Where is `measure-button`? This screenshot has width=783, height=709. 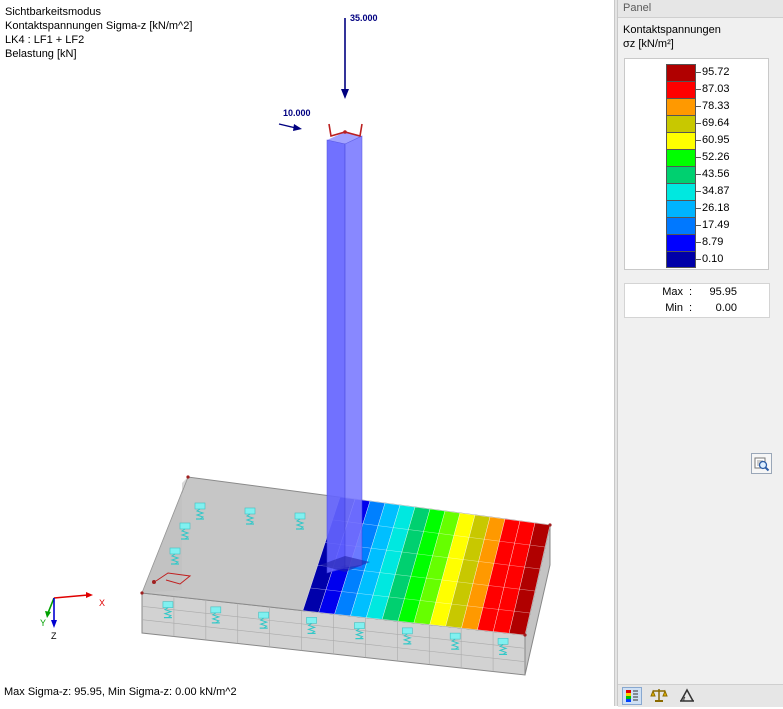 measure-button is located at coordinates (688, 696).